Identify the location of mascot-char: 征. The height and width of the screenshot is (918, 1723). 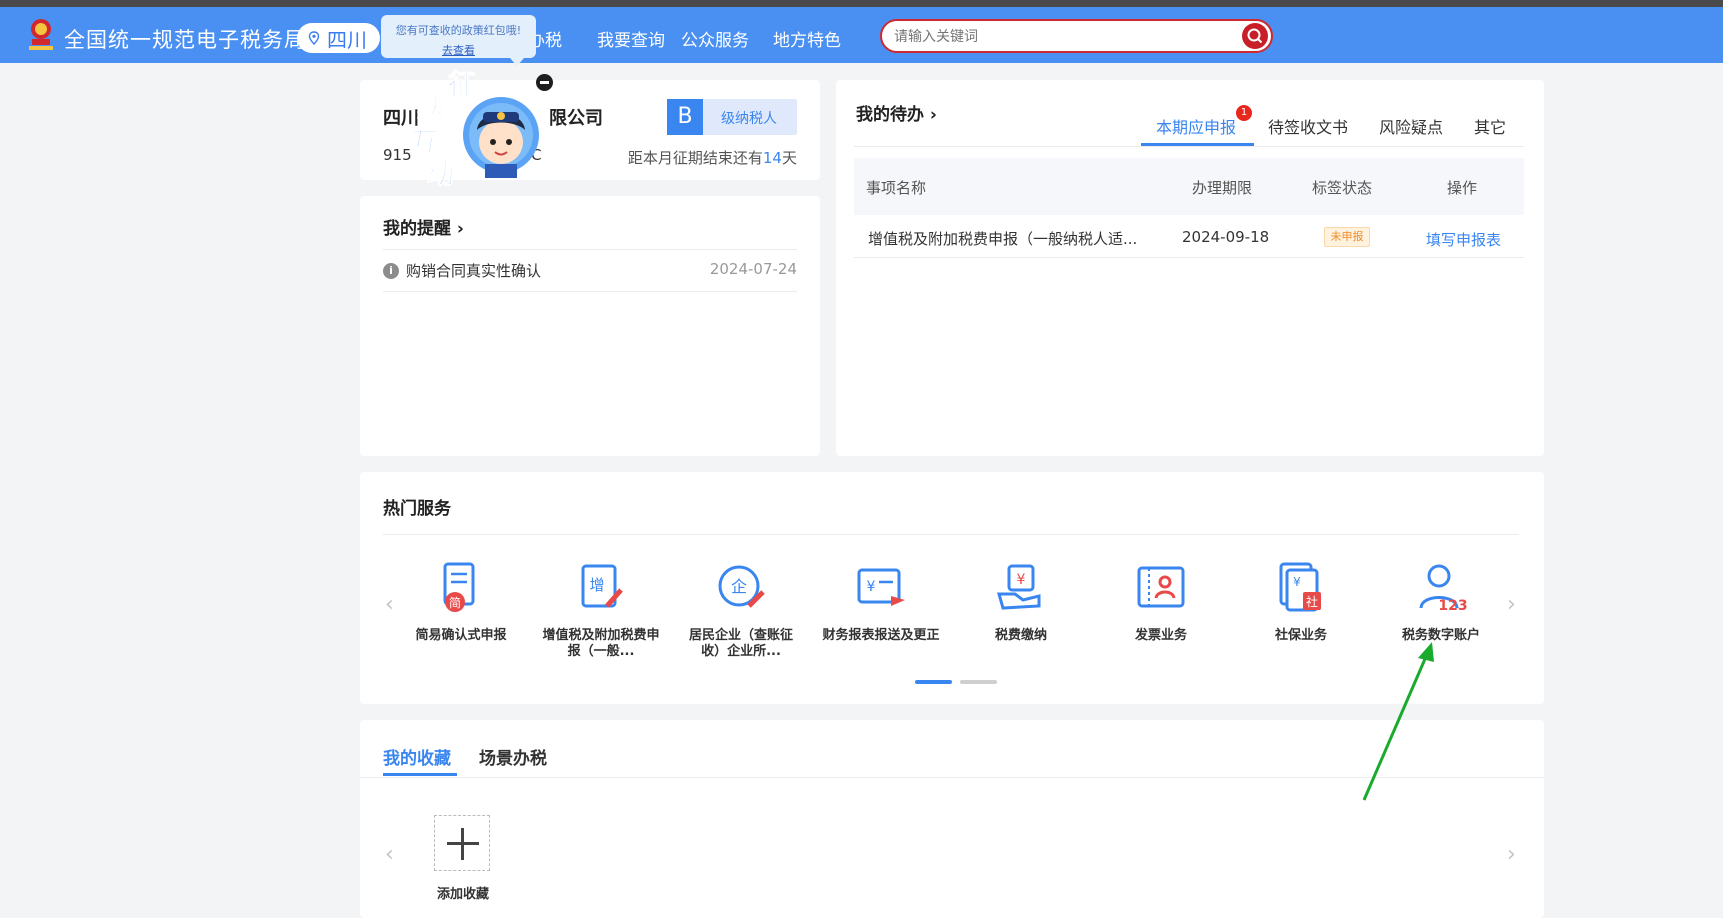
(462, 85).